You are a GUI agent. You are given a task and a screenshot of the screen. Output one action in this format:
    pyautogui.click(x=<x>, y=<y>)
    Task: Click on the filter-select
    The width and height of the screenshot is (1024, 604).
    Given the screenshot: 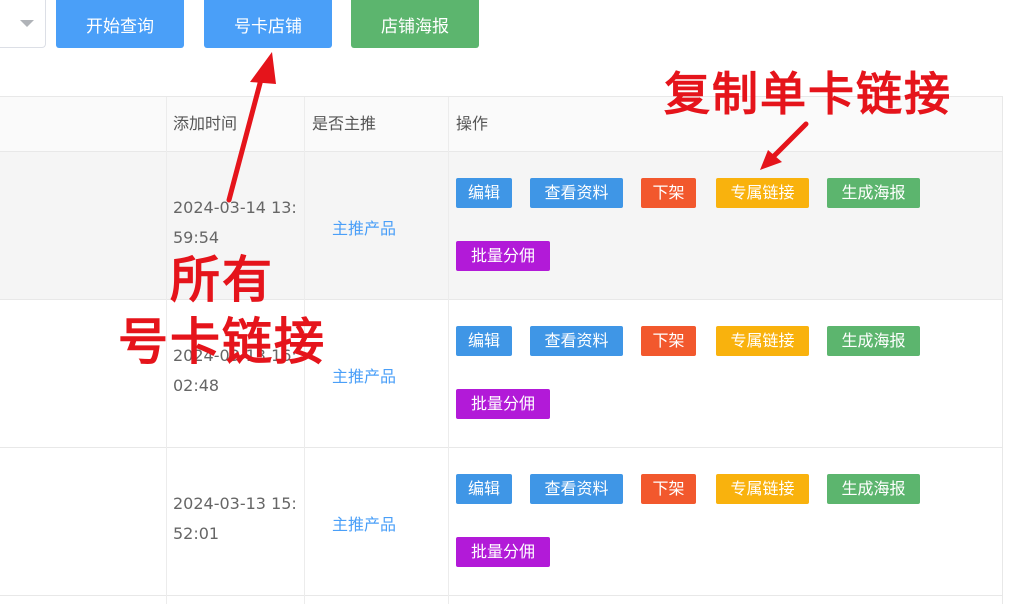 What is the action you would take?
    pyautogui.click(x=23, y=24)
    